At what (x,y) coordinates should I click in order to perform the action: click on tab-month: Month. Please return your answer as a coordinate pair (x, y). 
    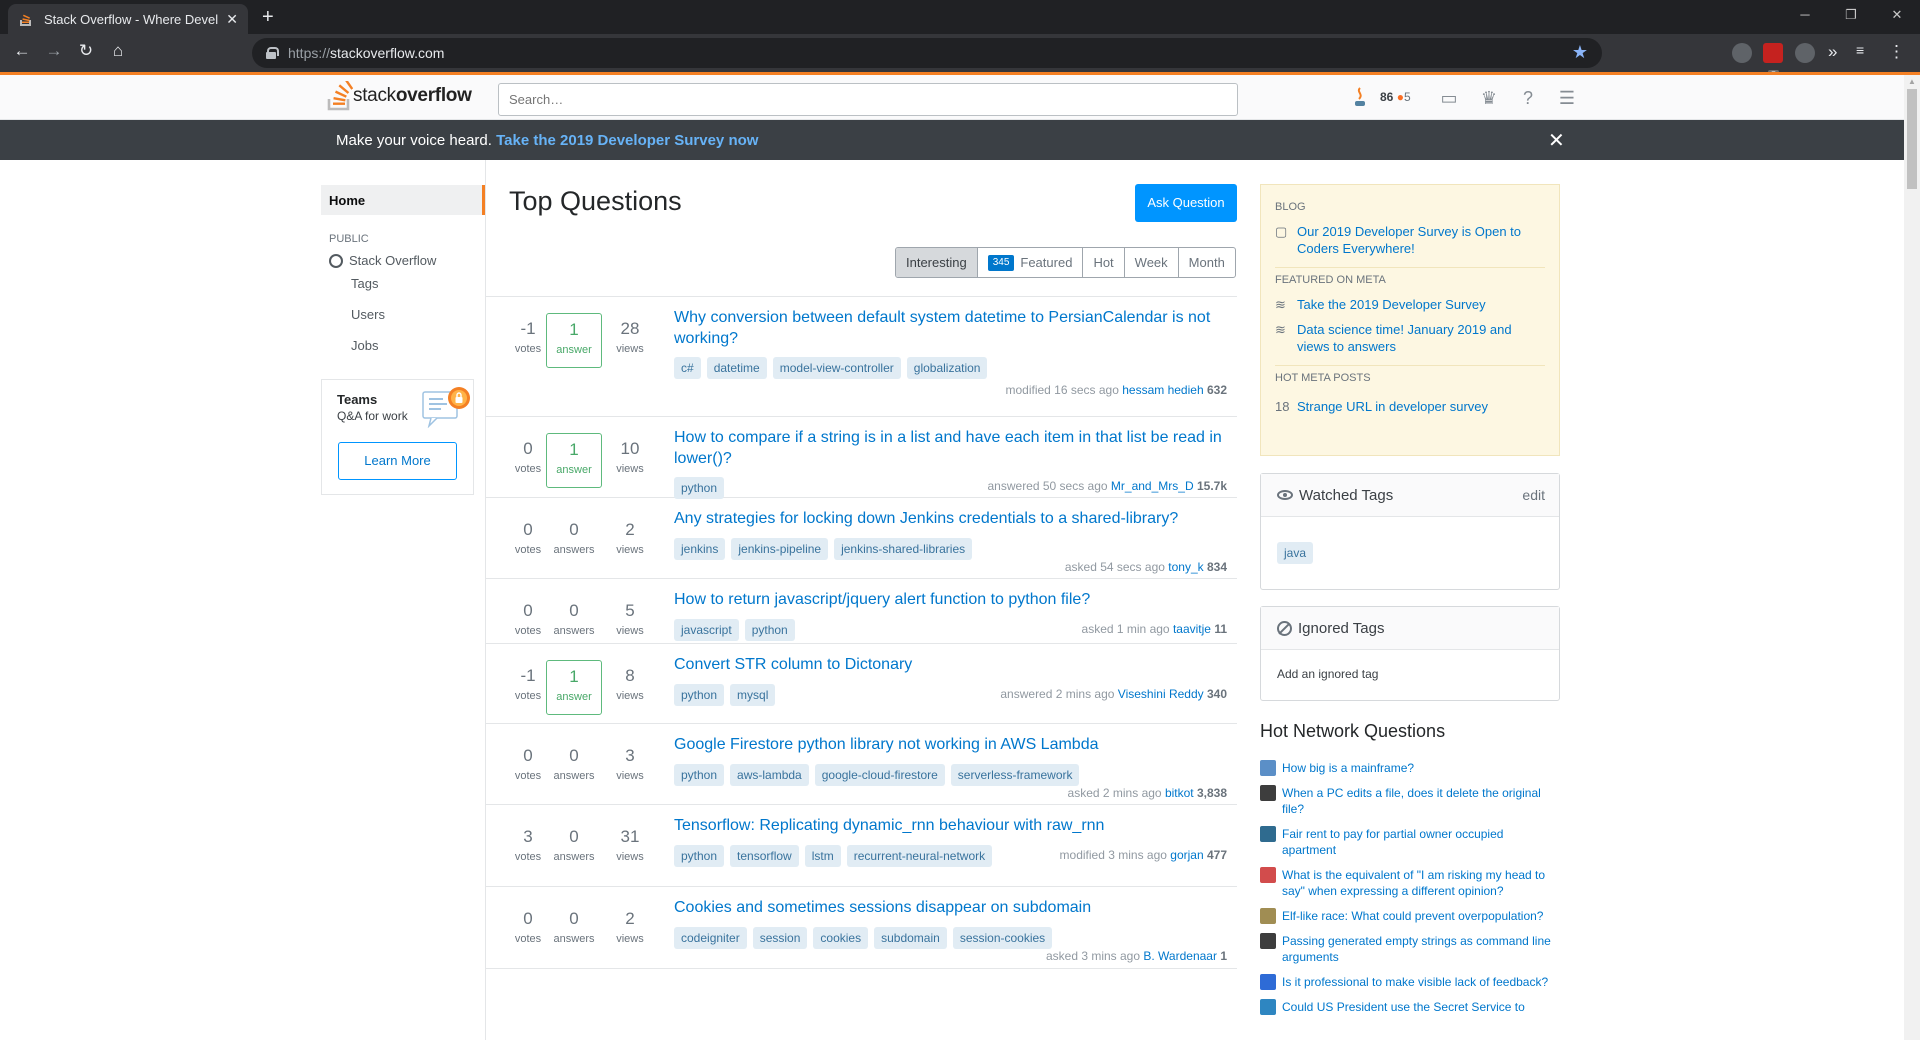
    Looking at the image, I should click on (1206, 262).